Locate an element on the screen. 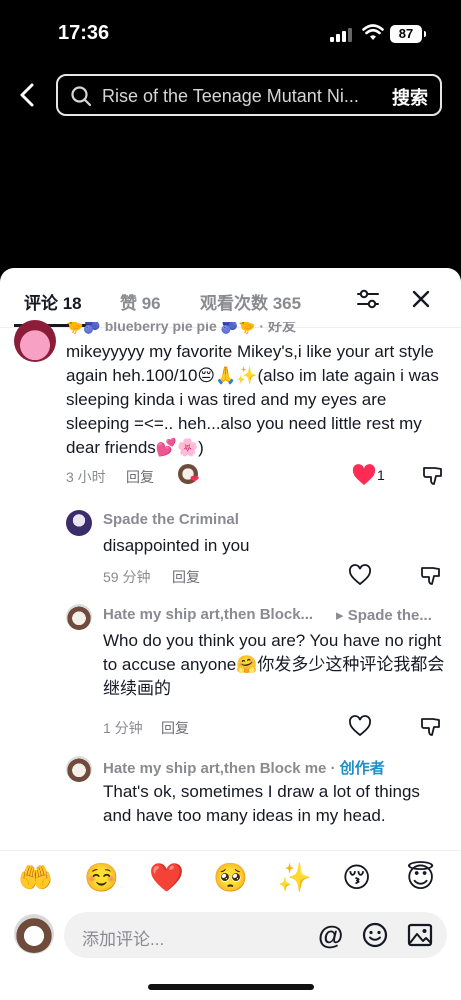  tab-views: 观看次数 365 is located at coordinates (250, 301).